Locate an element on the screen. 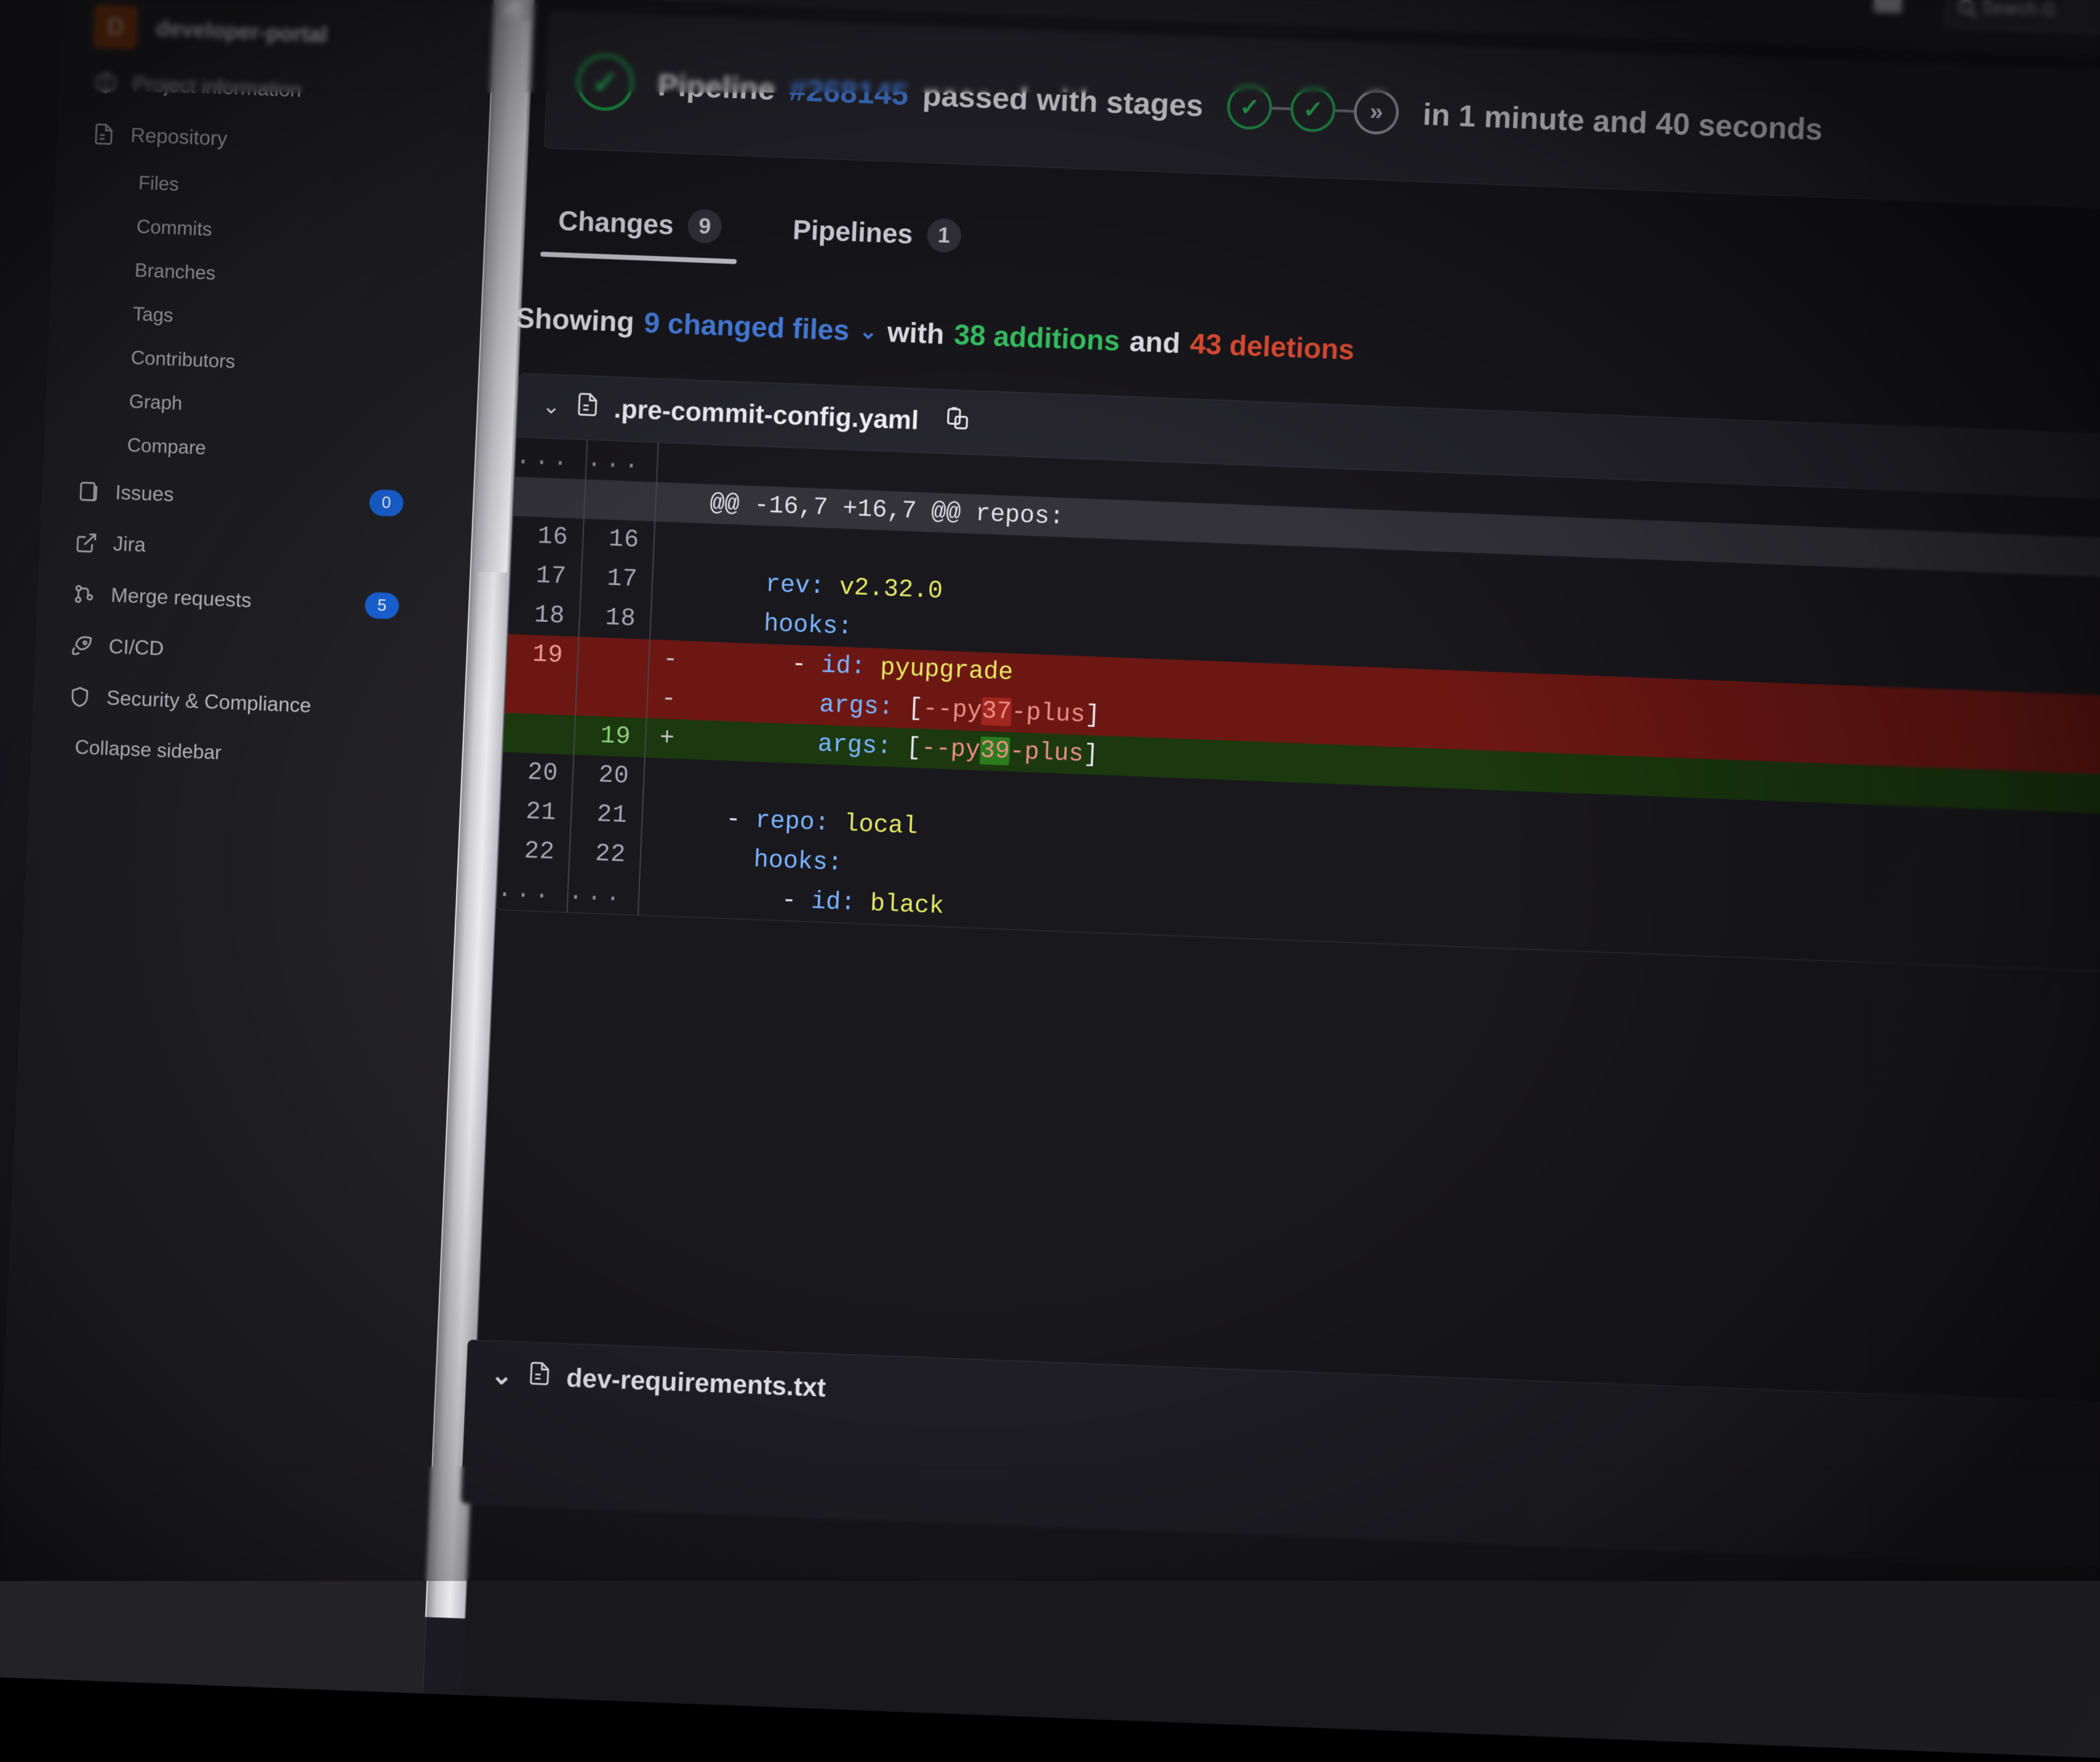 Image resolution: width=2100 pixels, height=1762 pixels. panel-icon is located at coordinates (1888, 7).